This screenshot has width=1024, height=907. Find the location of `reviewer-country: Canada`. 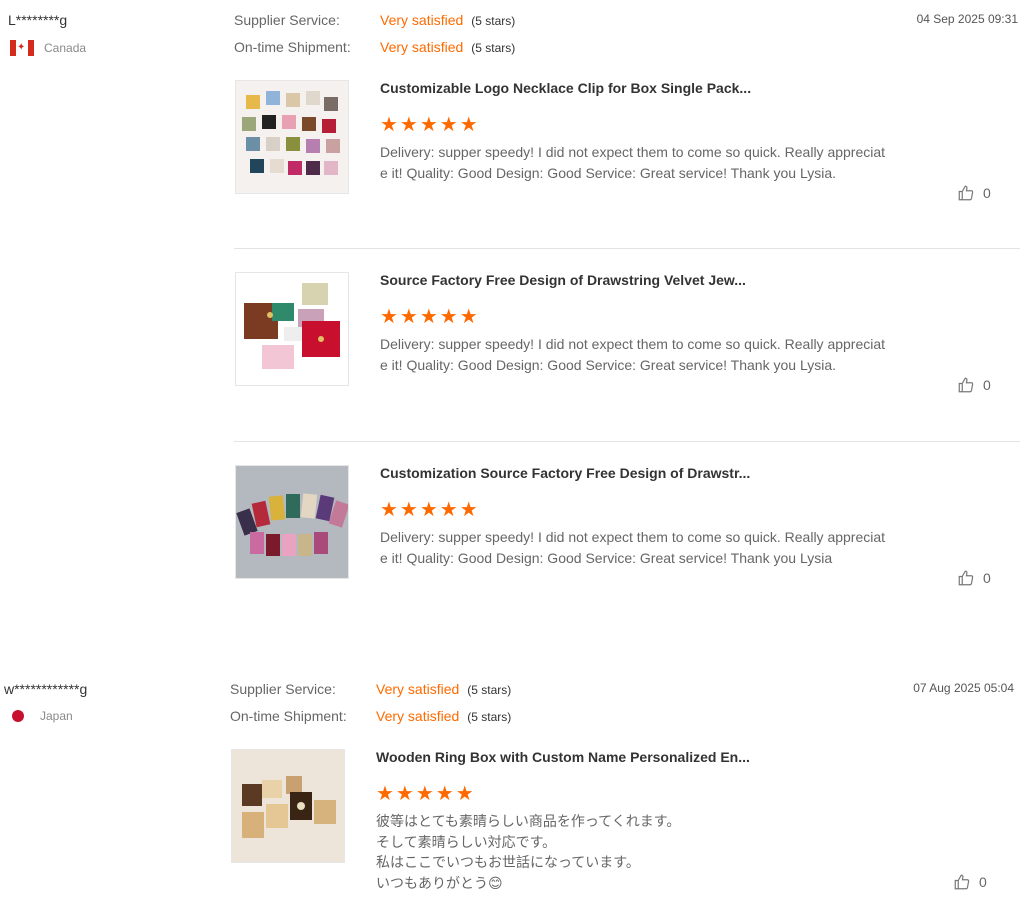

reviewer-country: Canada is located at coordinates (48, 48).